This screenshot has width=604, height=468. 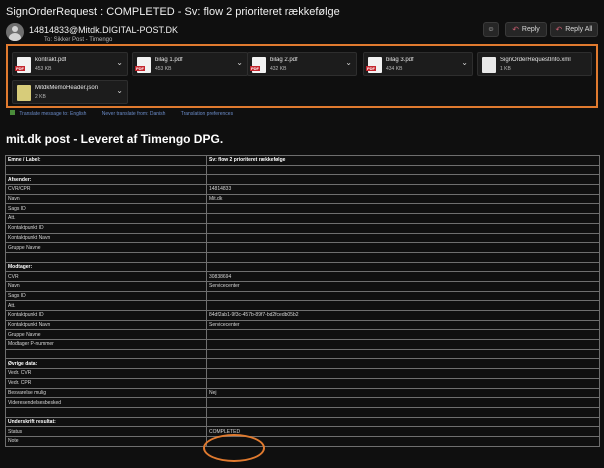 I want to click on table-row: Underskrift resultat:, so click(x=302, y=422).